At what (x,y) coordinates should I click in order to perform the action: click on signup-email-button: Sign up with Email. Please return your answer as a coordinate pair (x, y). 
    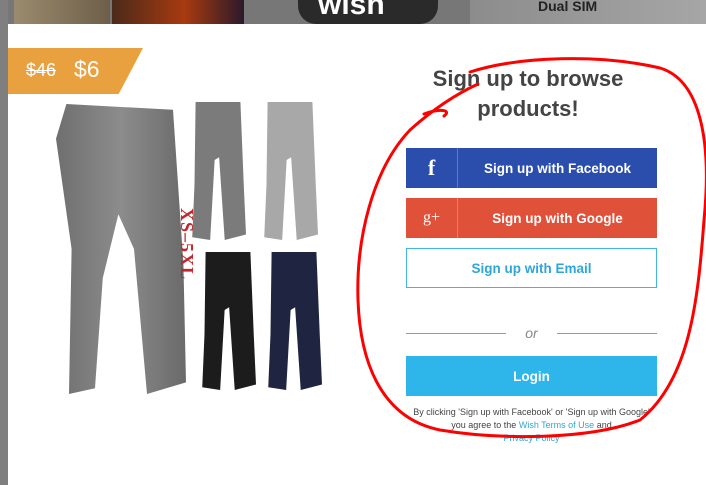
    Looking at the image, I should click on (531, 268).